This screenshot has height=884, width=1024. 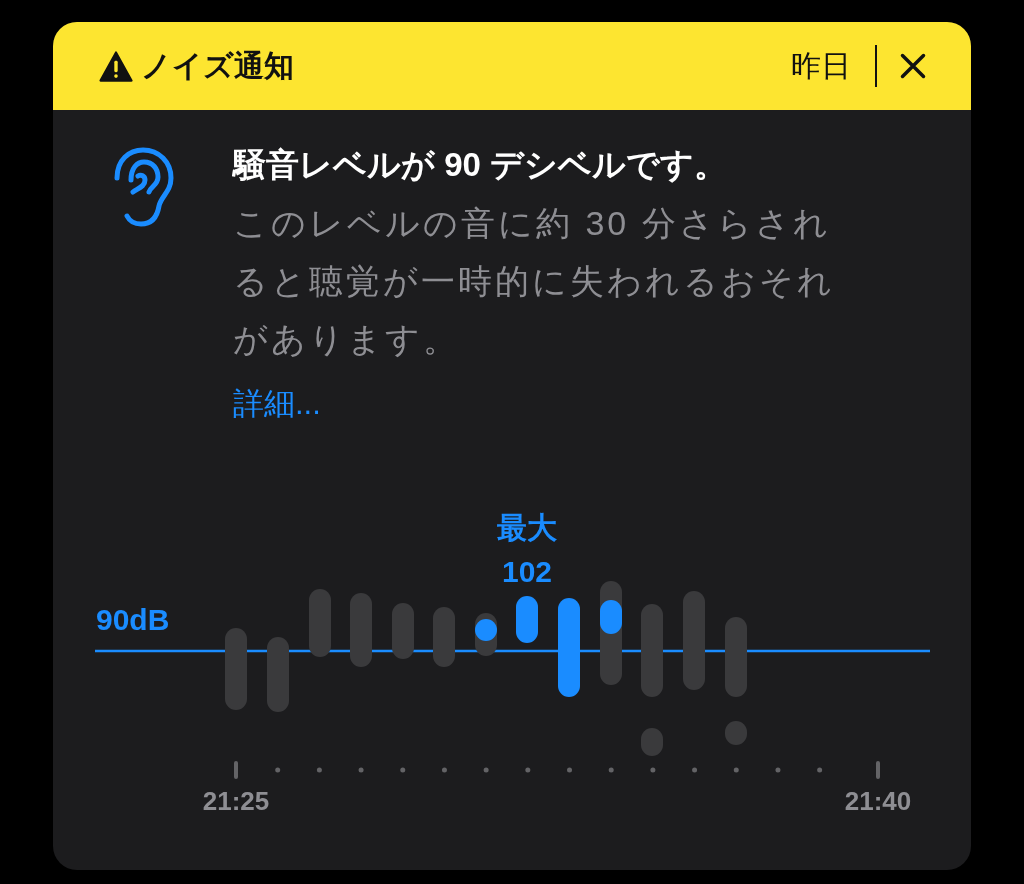 I want to click on close-icon, so click(x=913, y=66).